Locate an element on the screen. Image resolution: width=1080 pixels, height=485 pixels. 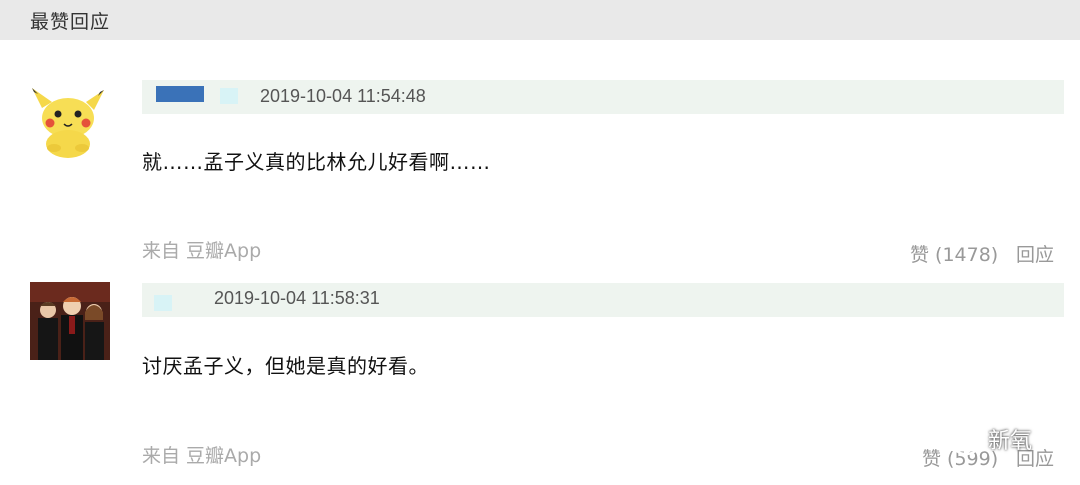
username-redacted-fragment is located at coordinates (229, 96).